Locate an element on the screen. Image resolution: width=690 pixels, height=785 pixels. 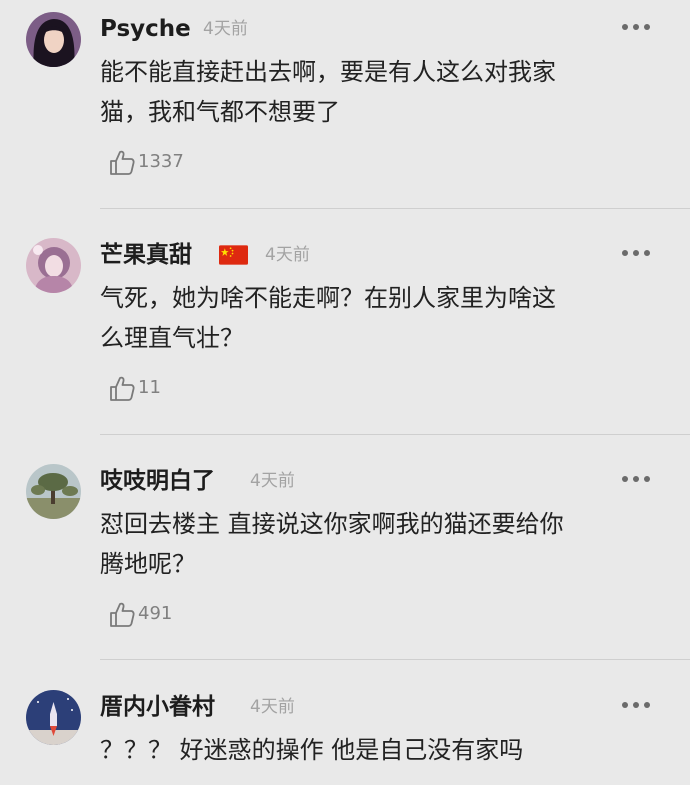
like-button: 1337 is located at coordinates (146, 162).